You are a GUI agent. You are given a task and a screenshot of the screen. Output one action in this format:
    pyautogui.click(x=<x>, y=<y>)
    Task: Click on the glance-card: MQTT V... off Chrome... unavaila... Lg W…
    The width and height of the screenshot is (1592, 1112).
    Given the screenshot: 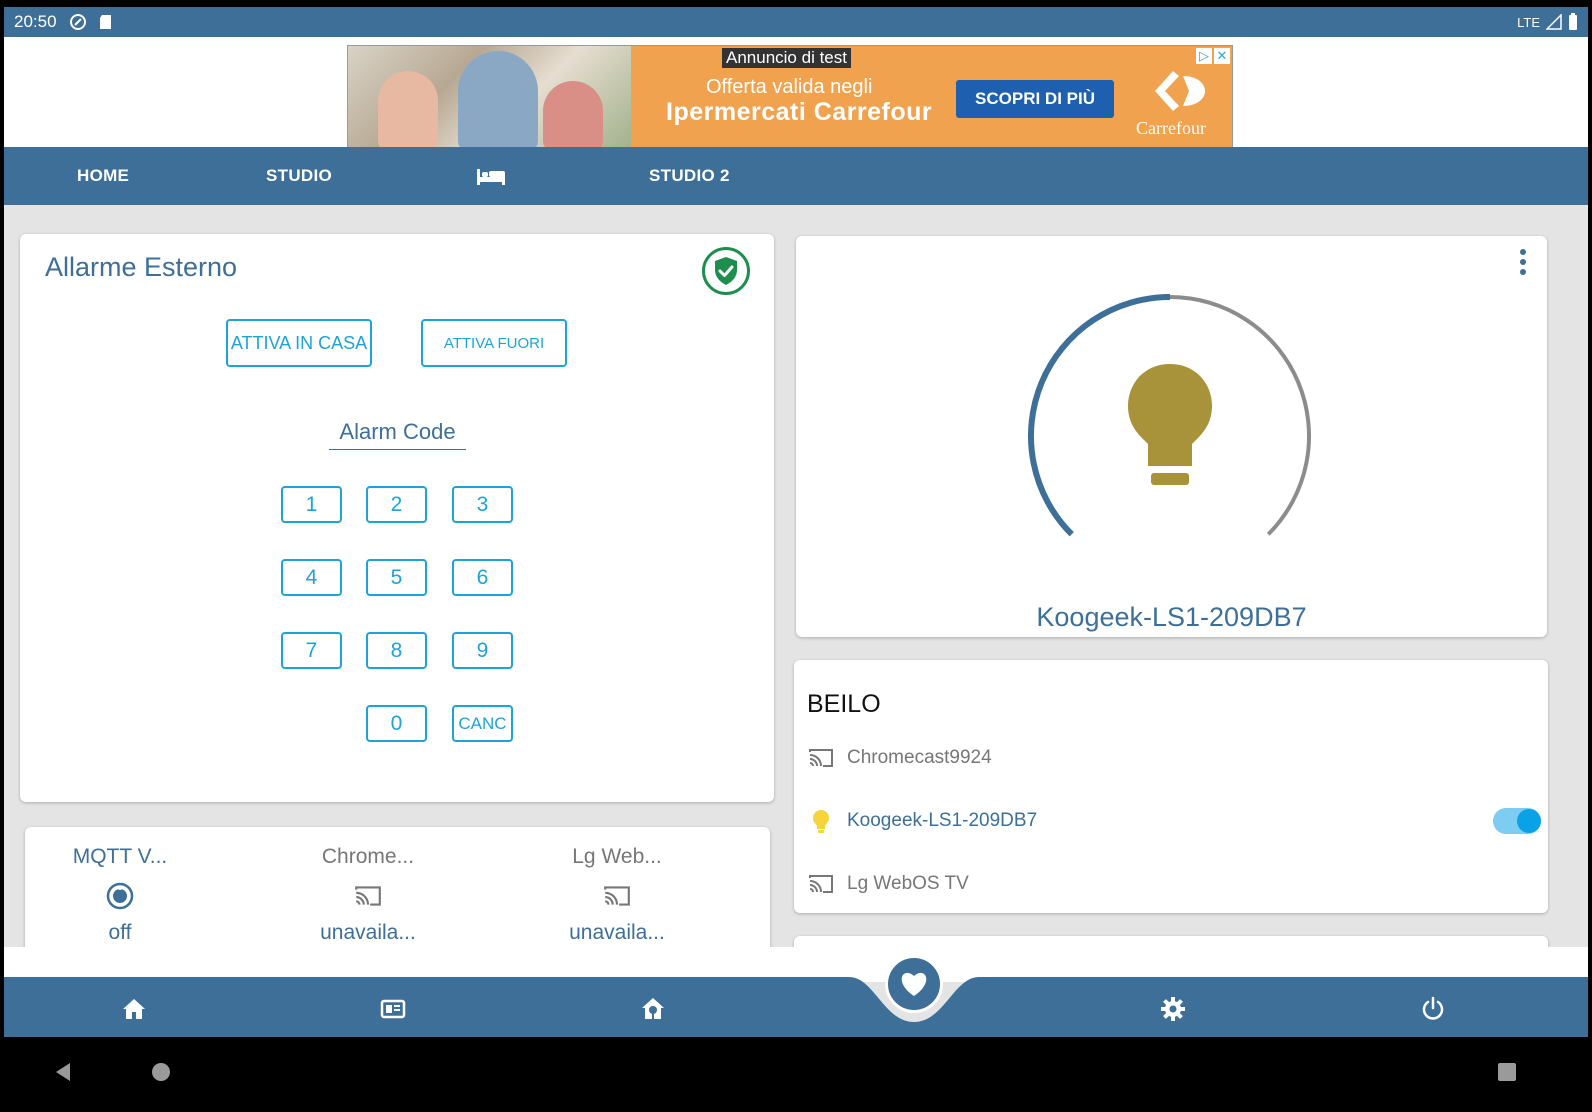 What is the action you would take?
    pyautogui.click(x=397, y=897)
    